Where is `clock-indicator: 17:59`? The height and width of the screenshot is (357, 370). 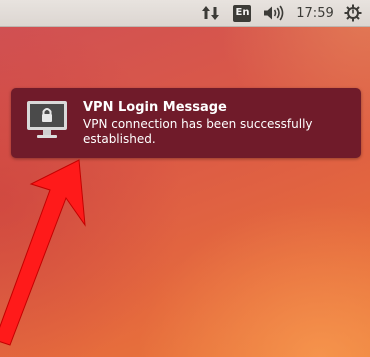
clock-indicator: 17:59 is located at coordinates (315, 13).